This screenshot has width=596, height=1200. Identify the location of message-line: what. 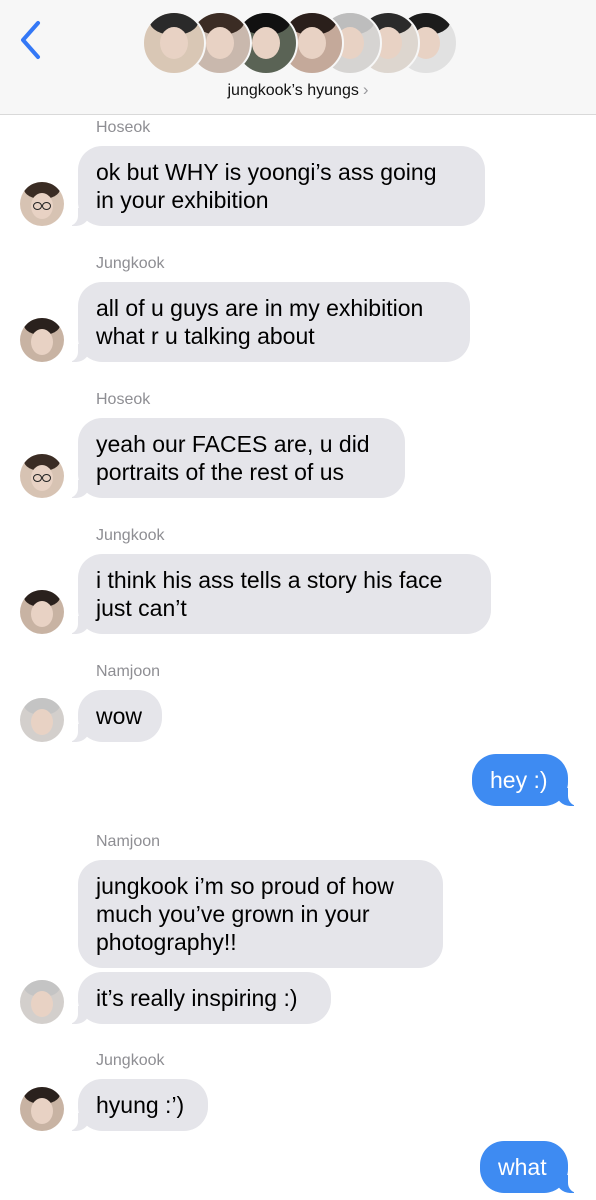
(522, 1167).